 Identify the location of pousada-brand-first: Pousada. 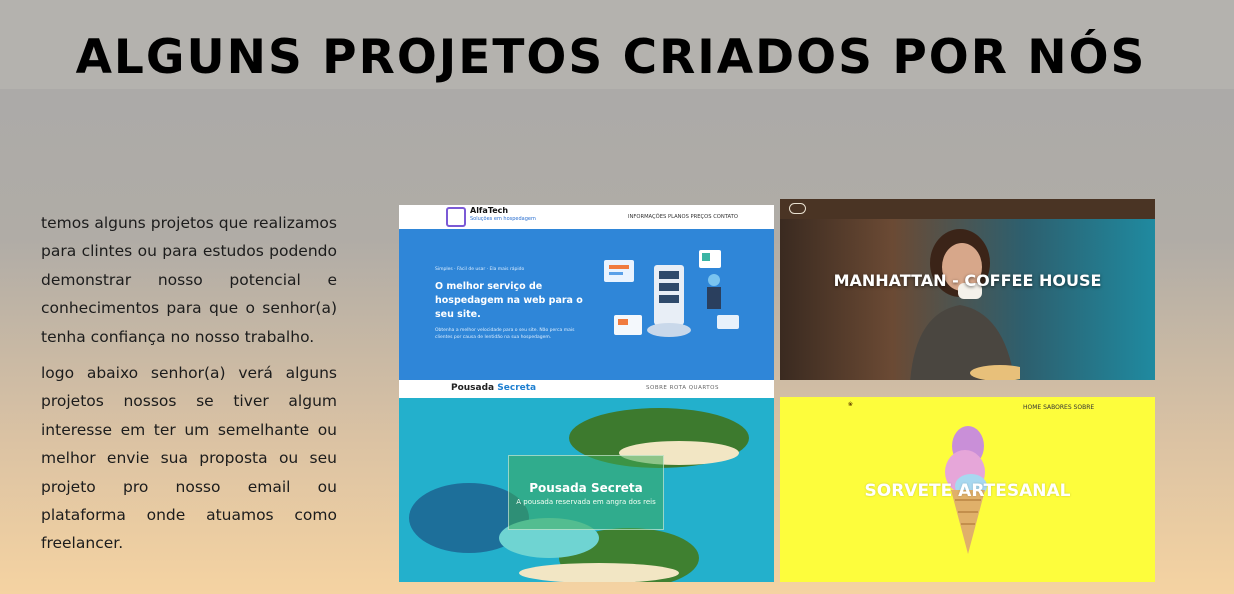
(473, 388).